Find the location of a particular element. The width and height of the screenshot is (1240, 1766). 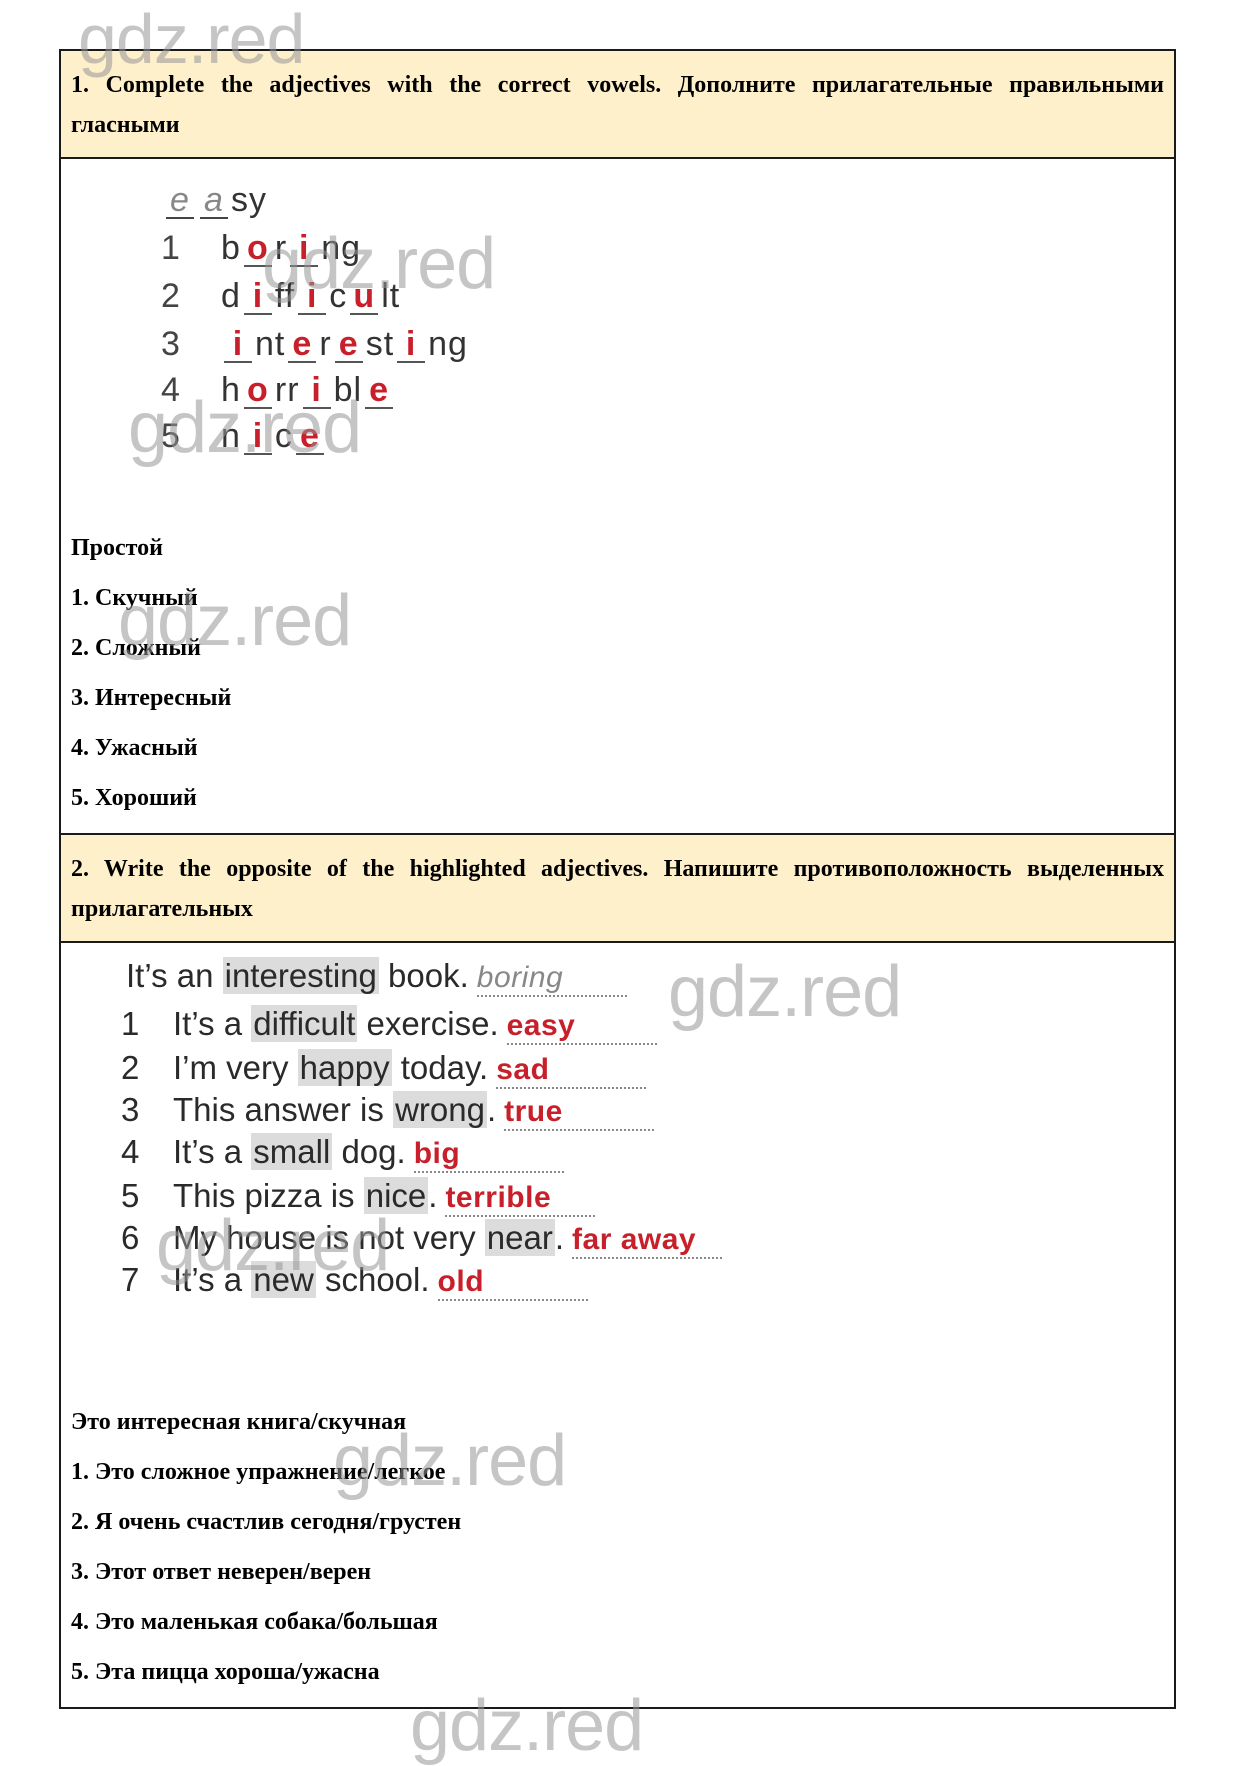

exercise-row: 3 i nt e r e st i ng is located at coordinates (314, 344).